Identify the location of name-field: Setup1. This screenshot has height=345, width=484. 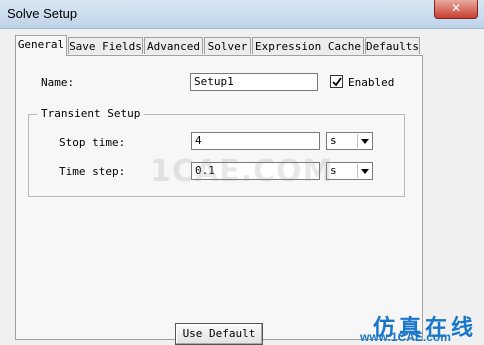
(254, 82).